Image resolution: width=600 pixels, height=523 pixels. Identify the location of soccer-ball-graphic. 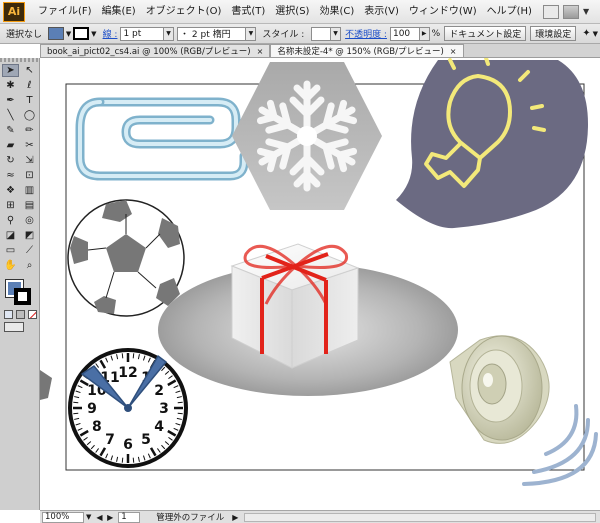
(126, 258).